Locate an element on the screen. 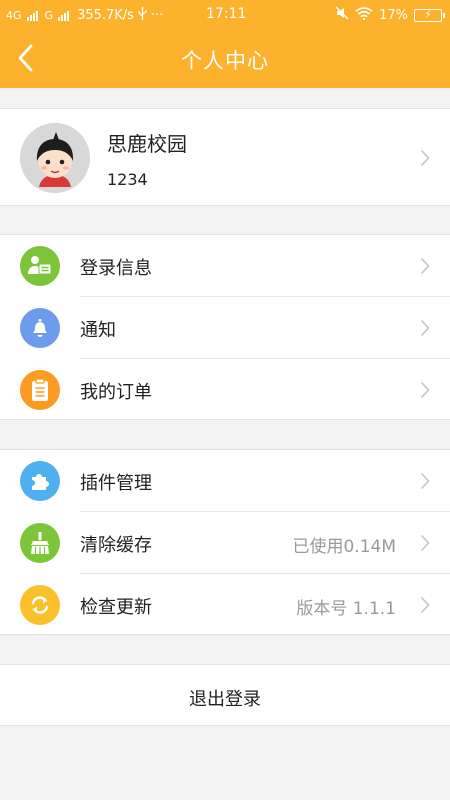  puzzle-icon is located at coordinates (40, 481).